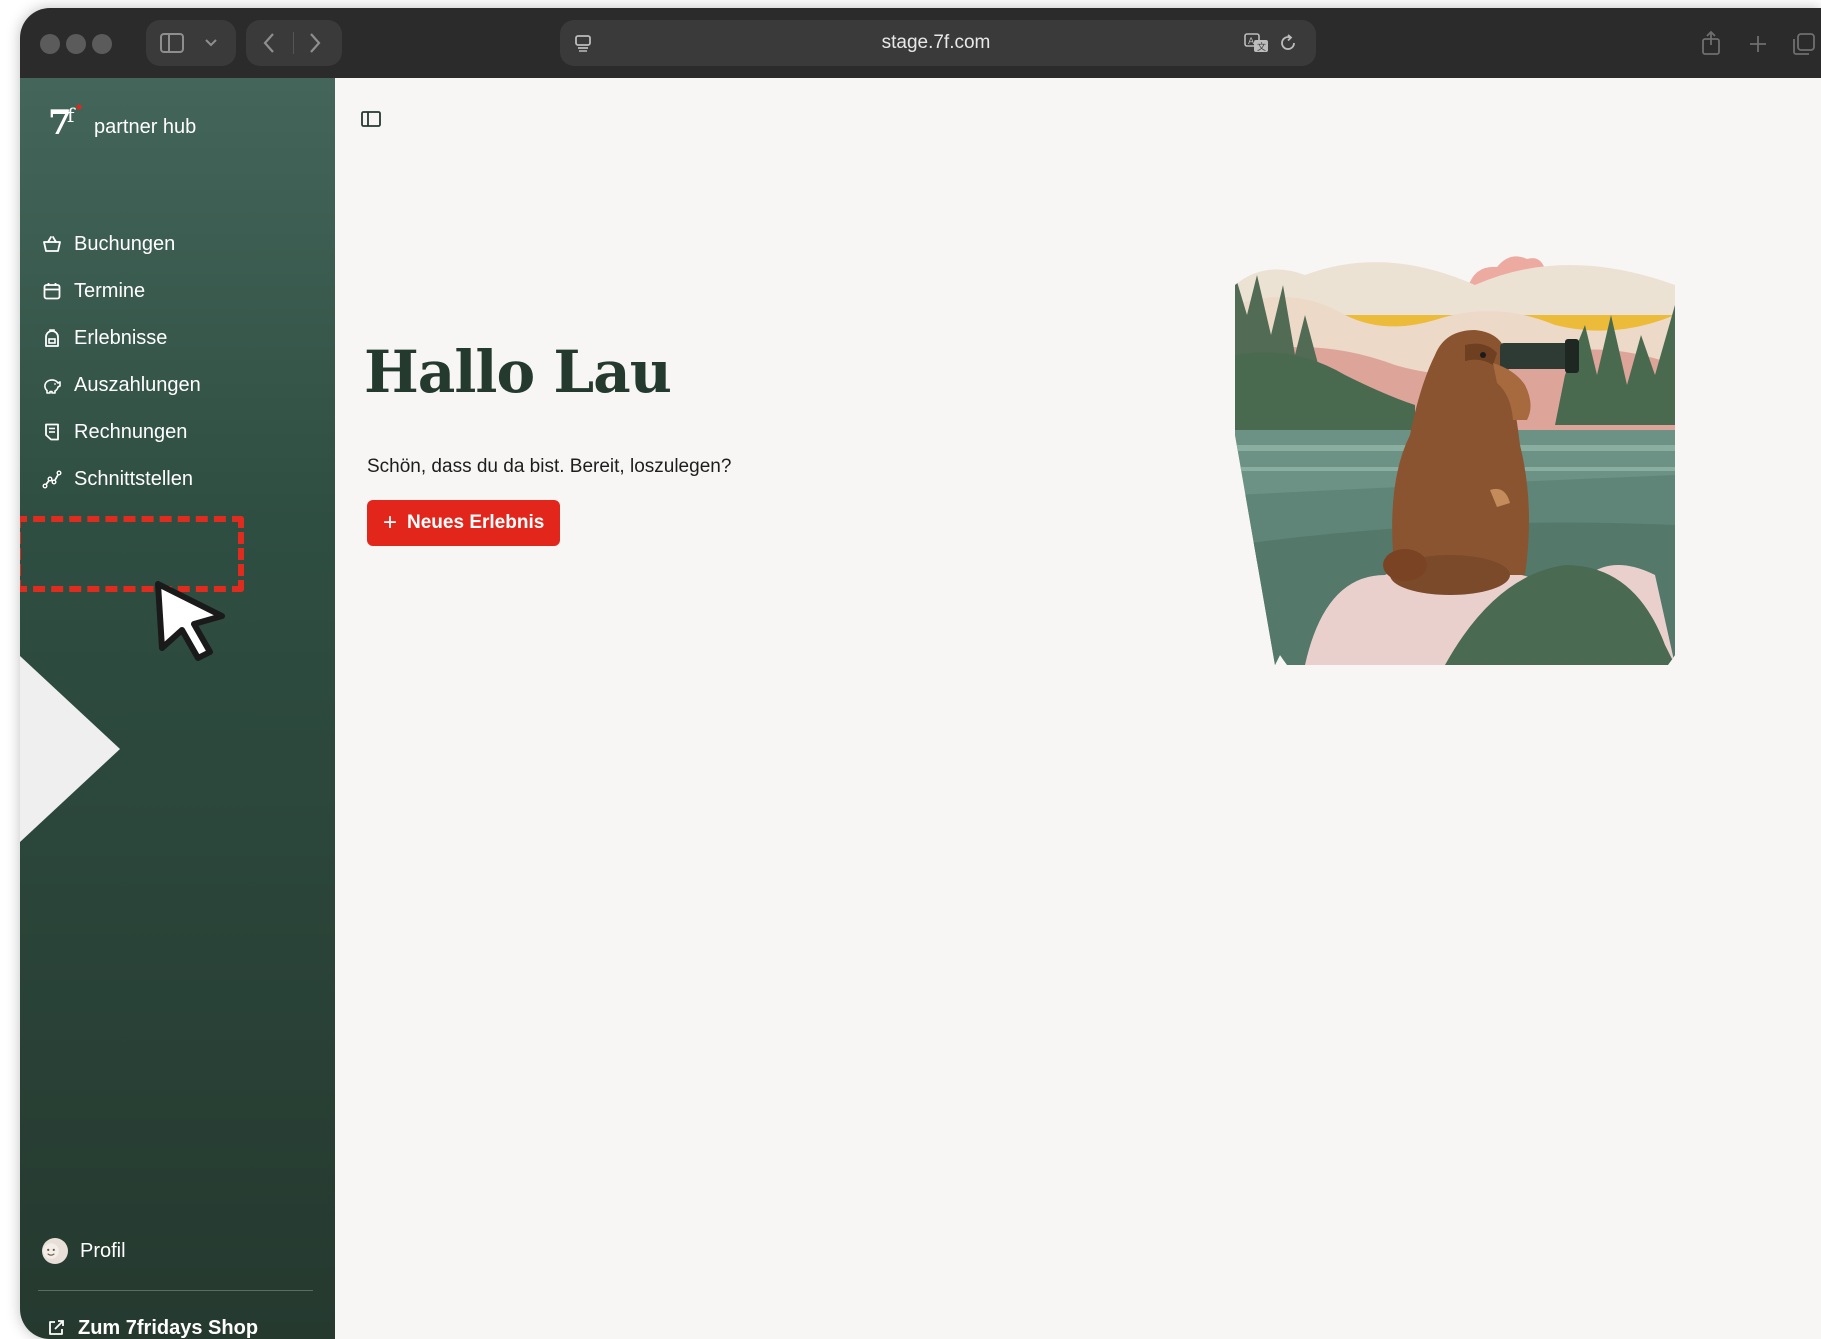 The height and width of the screenshot is (1339, 1821). I want to click on sidebar-item-schnittstellen: Schnittstellen, so click(173, 479).